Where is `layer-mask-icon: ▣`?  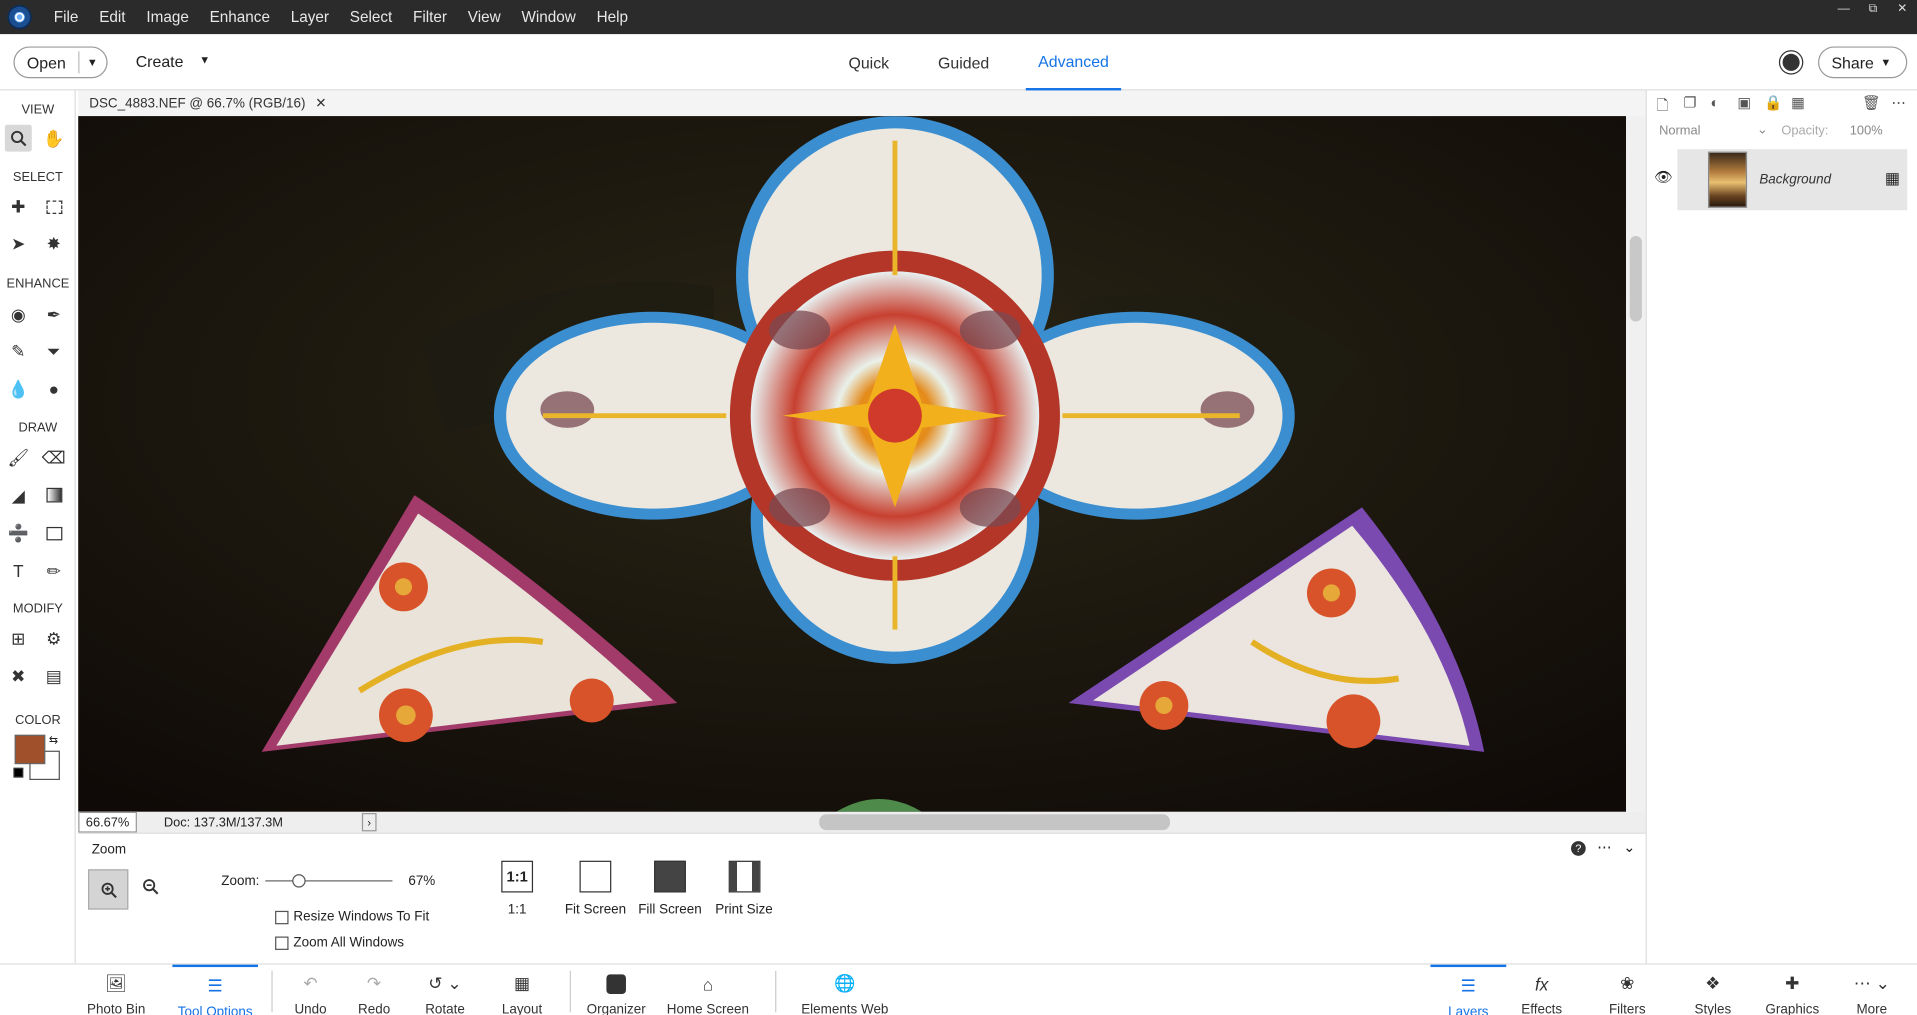 layer-mask-icon: ▣ is located at coordinates (1744, 102).